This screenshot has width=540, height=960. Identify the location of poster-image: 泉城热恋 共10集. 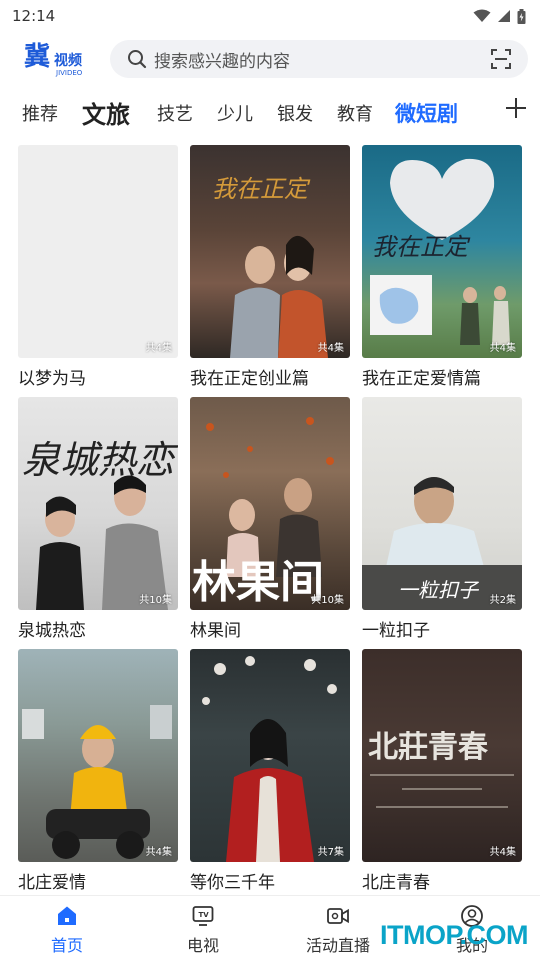
(98, 503).